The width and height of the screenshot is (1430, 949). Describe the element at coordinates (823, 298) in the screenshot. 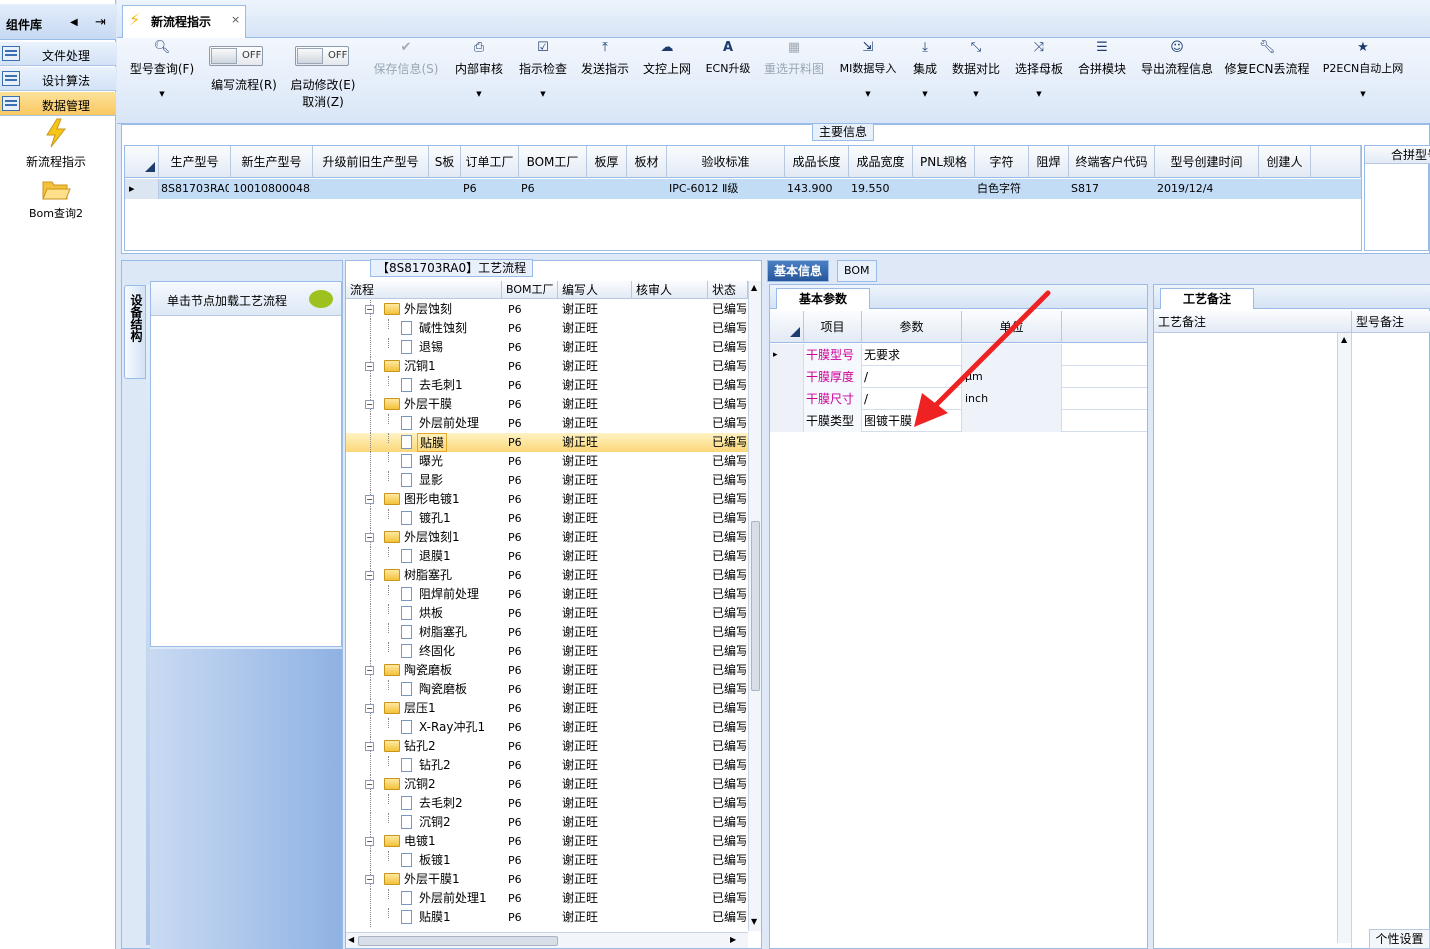

I see `basic-params-title: 基本参数` at that location.